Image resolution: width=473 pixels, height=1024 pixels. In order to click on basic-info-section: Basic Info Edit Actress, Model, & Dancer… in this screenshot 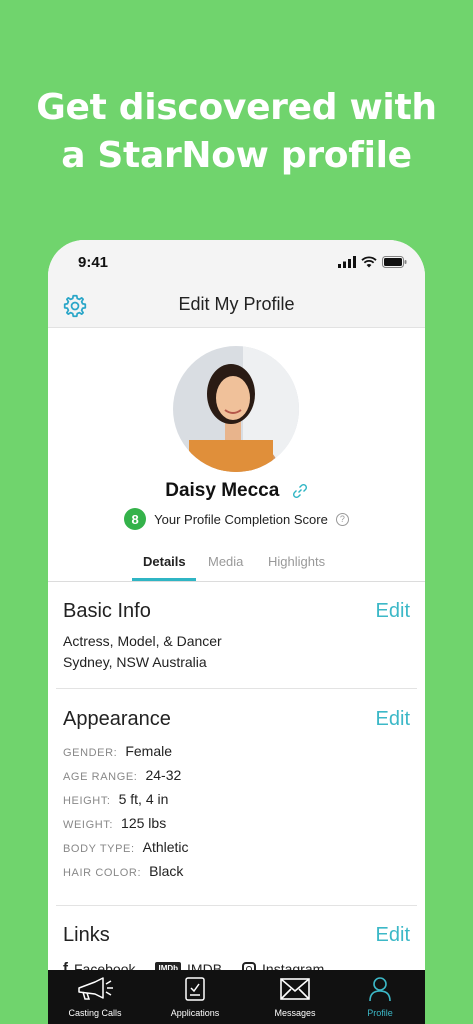, I will do `click(236, 636)`.